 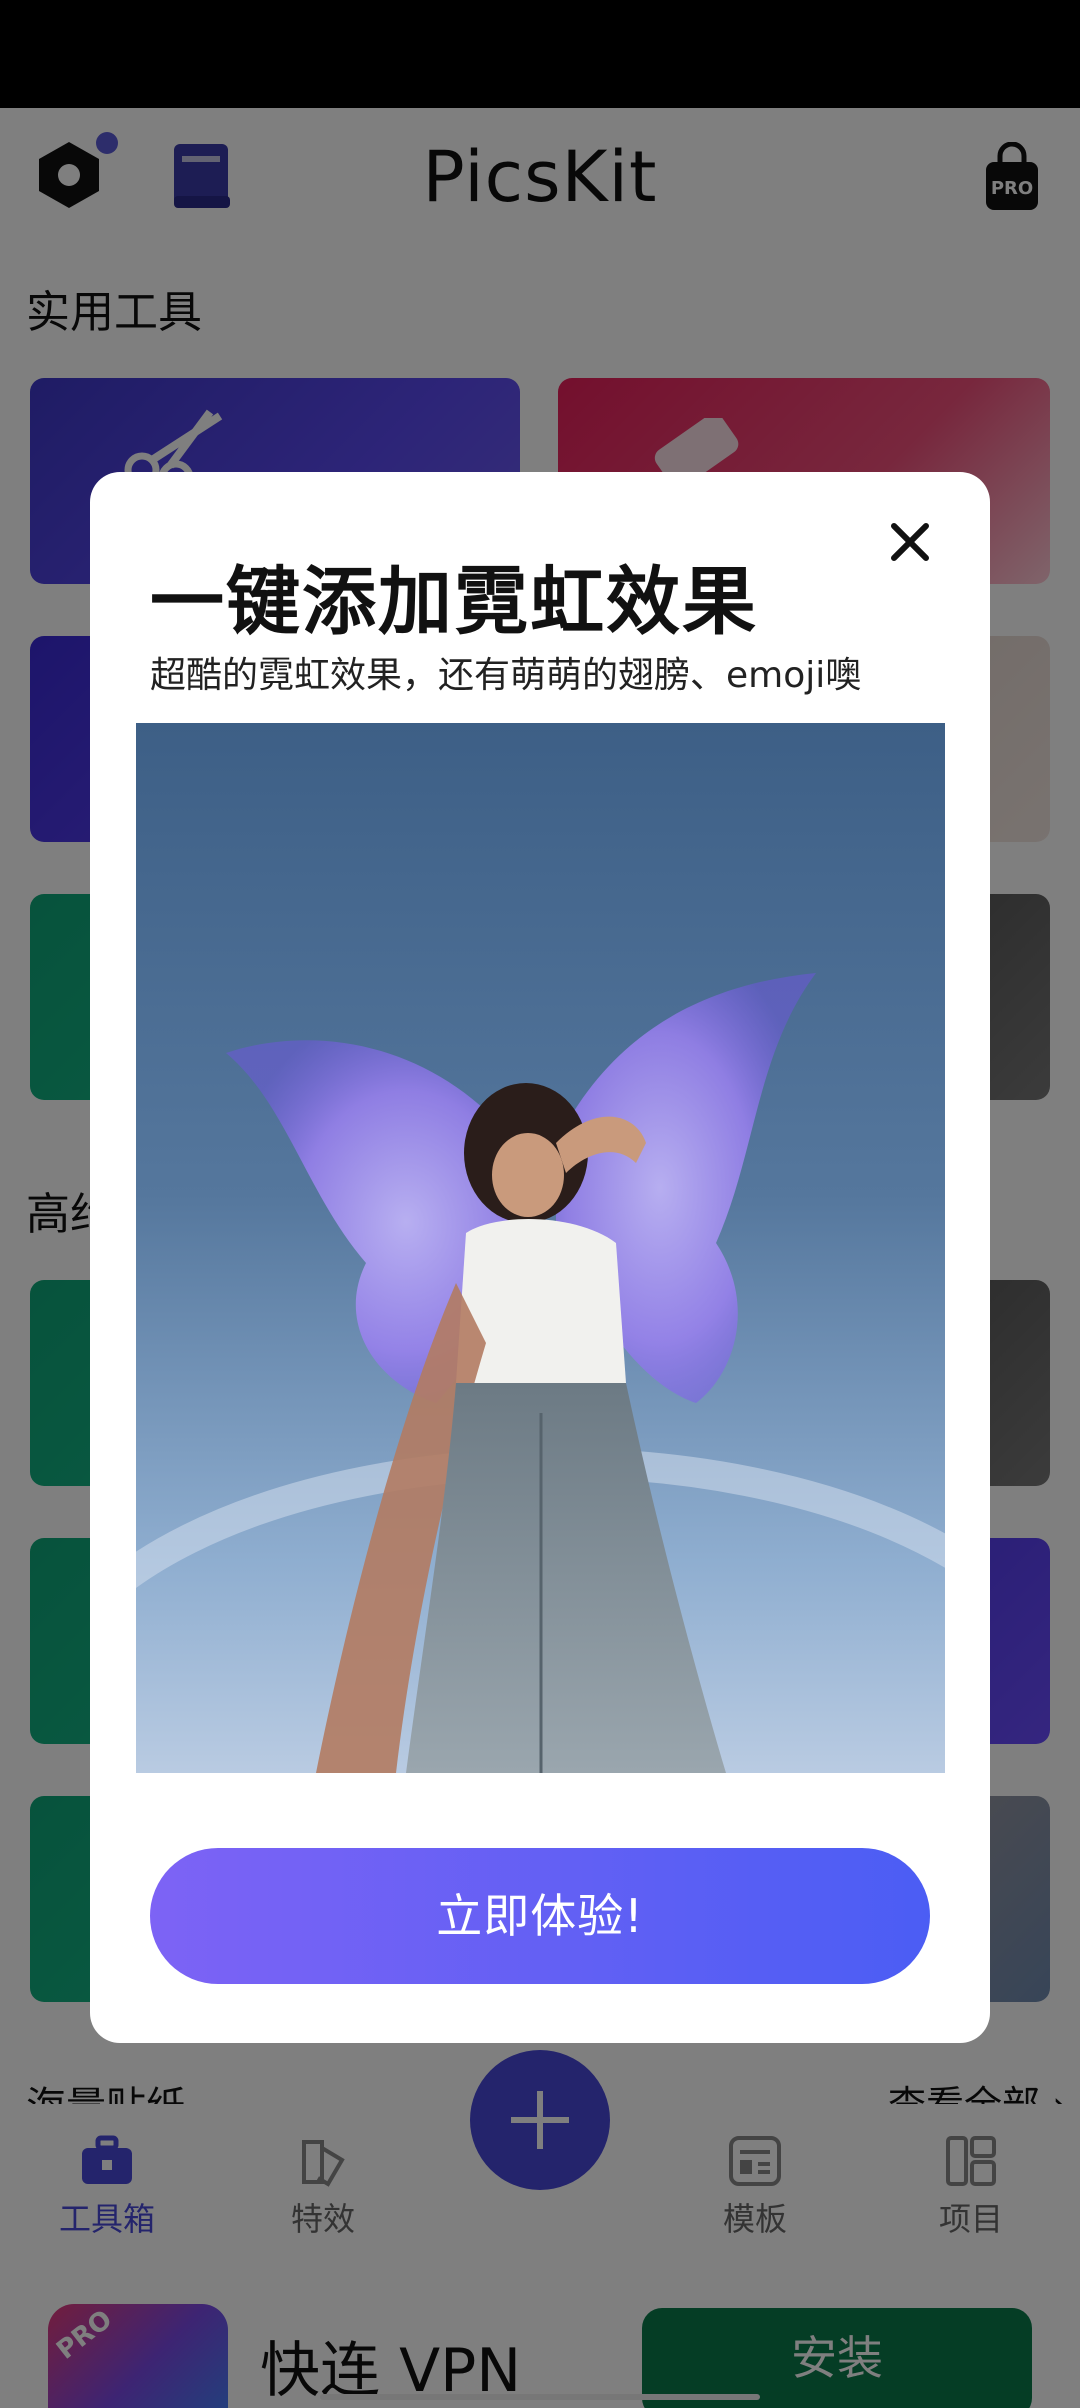 What do you see at coordinates (540, 1916) in the screenshot?
I see `try-now-button: 立即体验!` at bounding box center [540, 1916].